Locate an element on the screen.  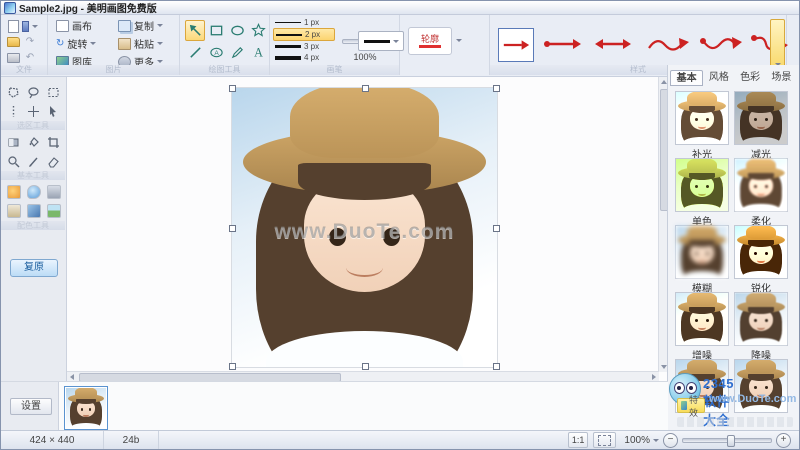
paste-button: 粘贴 is located at coordinates (140, 43).